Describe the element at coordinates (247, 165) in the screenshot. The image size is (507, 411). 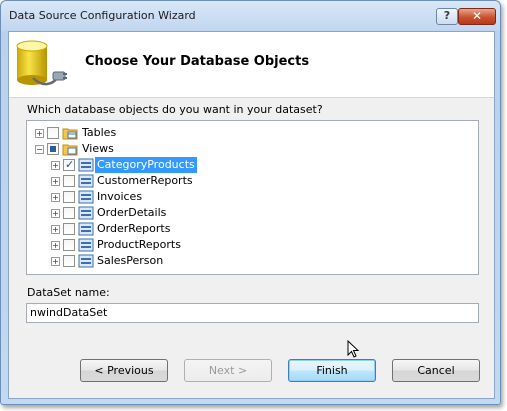
I see `tree-node-view: + CategoryProducts` at that location.